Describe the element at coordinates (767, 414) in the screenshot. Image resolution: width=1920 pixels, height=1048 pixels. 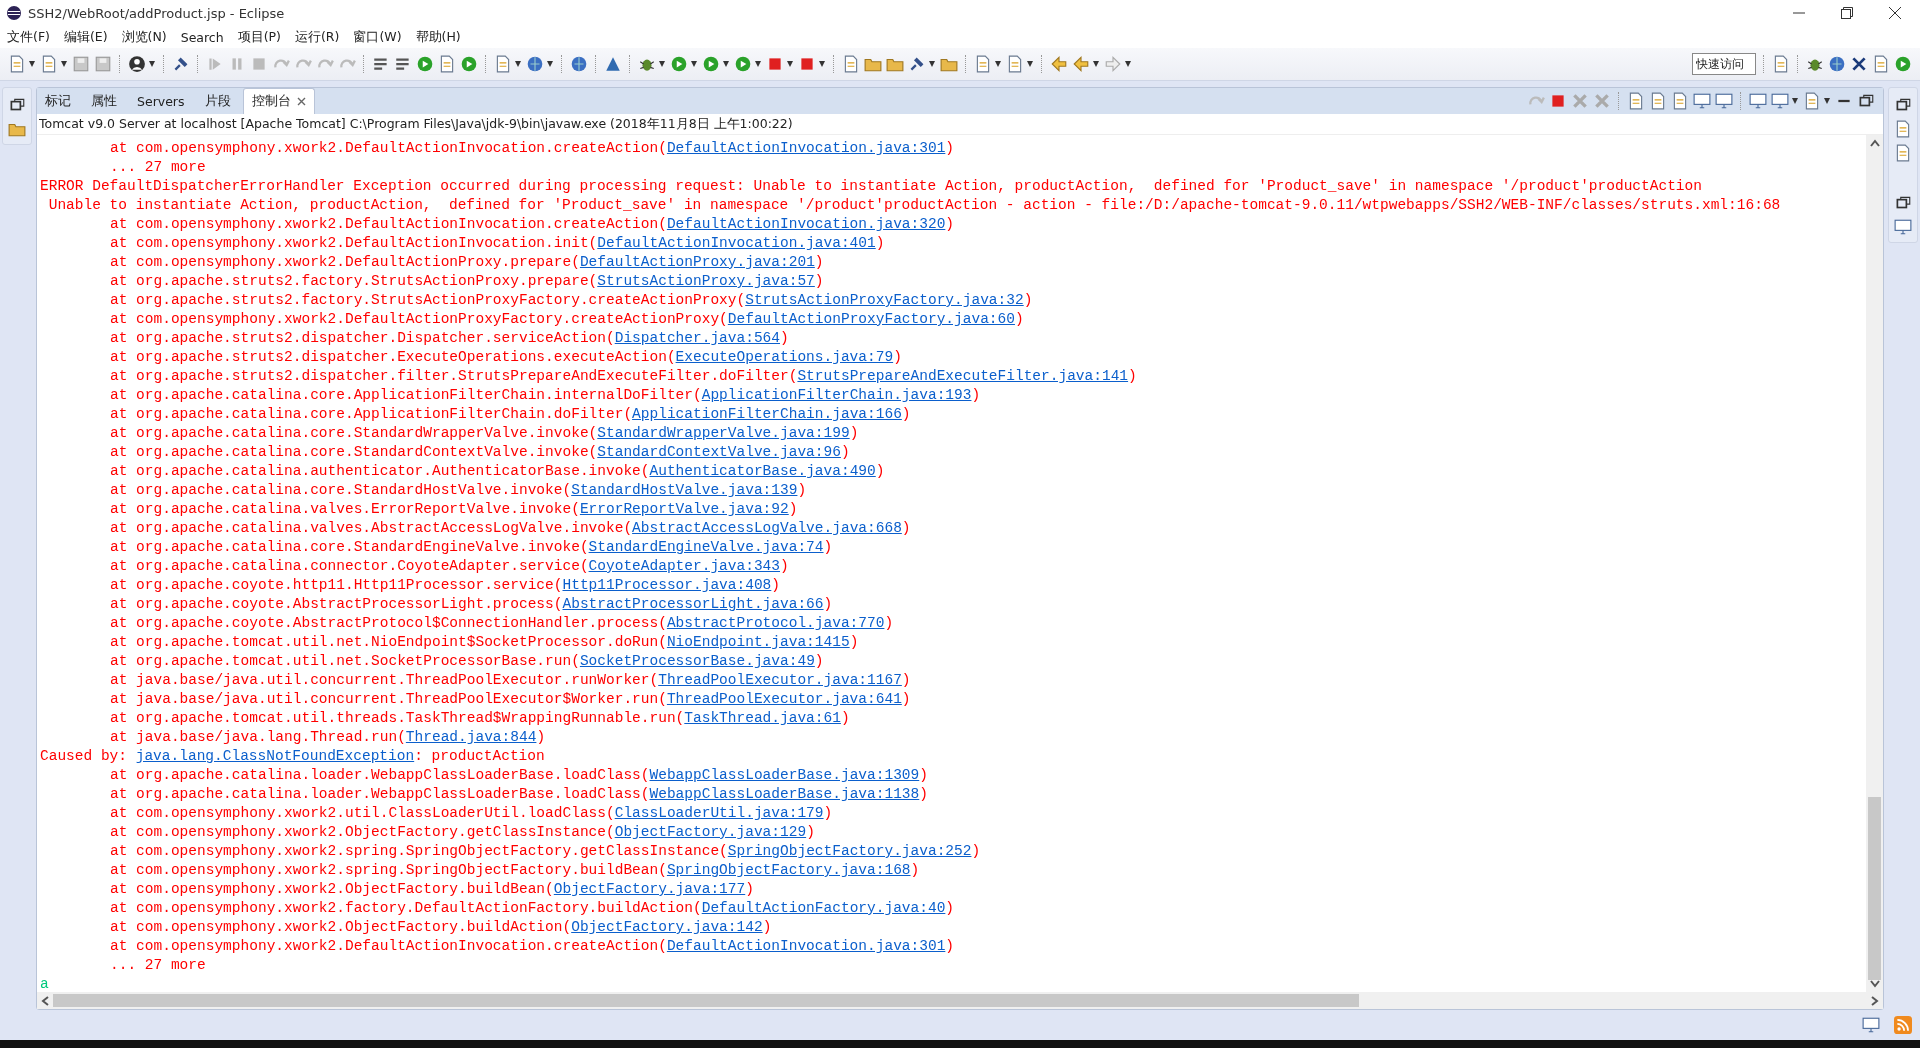
I see `source-link: ApplicationFilterChain.java:166` at that location.